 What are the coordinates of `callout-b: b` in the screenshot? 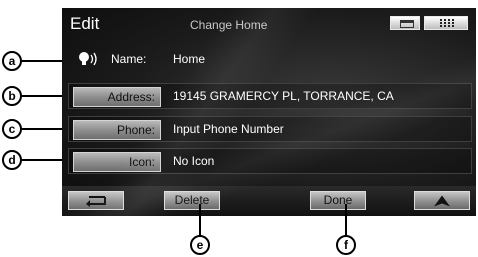 It's located at (12, 96).